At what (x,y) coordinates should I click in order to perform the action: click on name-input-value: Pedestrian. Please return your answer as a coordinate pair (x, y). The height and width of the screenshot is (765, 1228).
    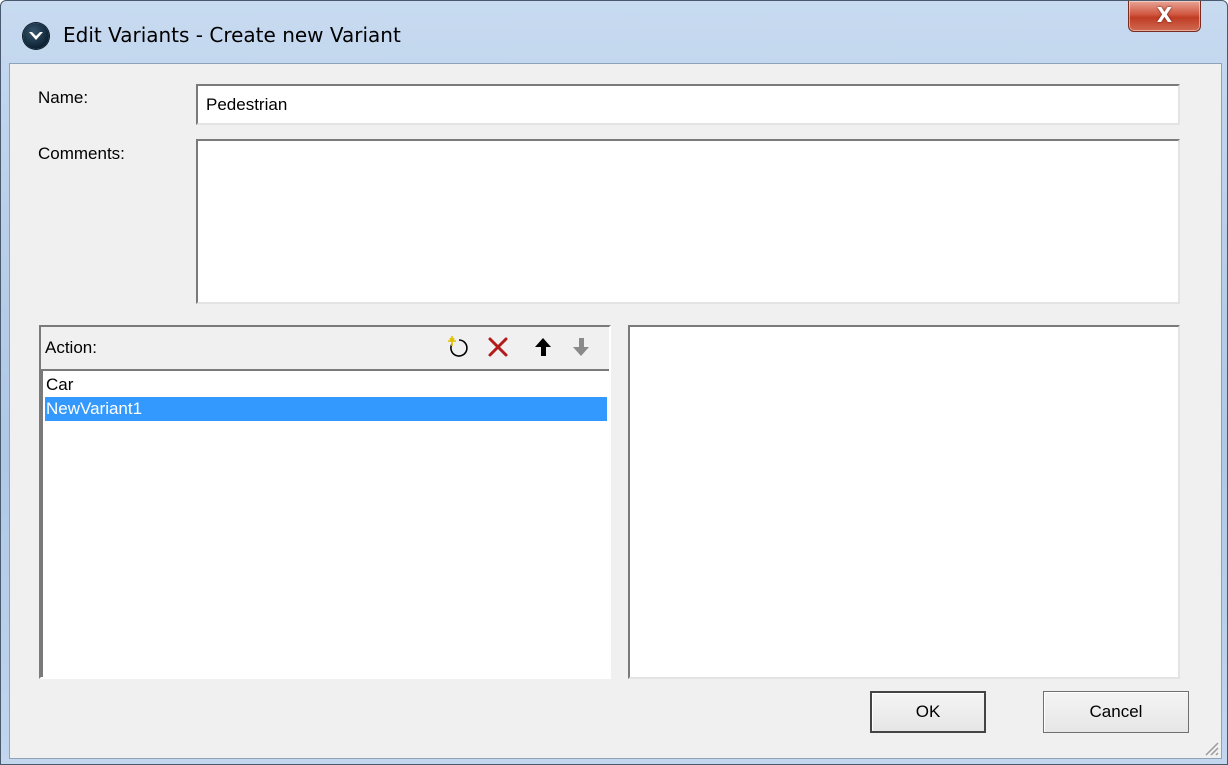
    Looking at the image, I should click on (247, 104).